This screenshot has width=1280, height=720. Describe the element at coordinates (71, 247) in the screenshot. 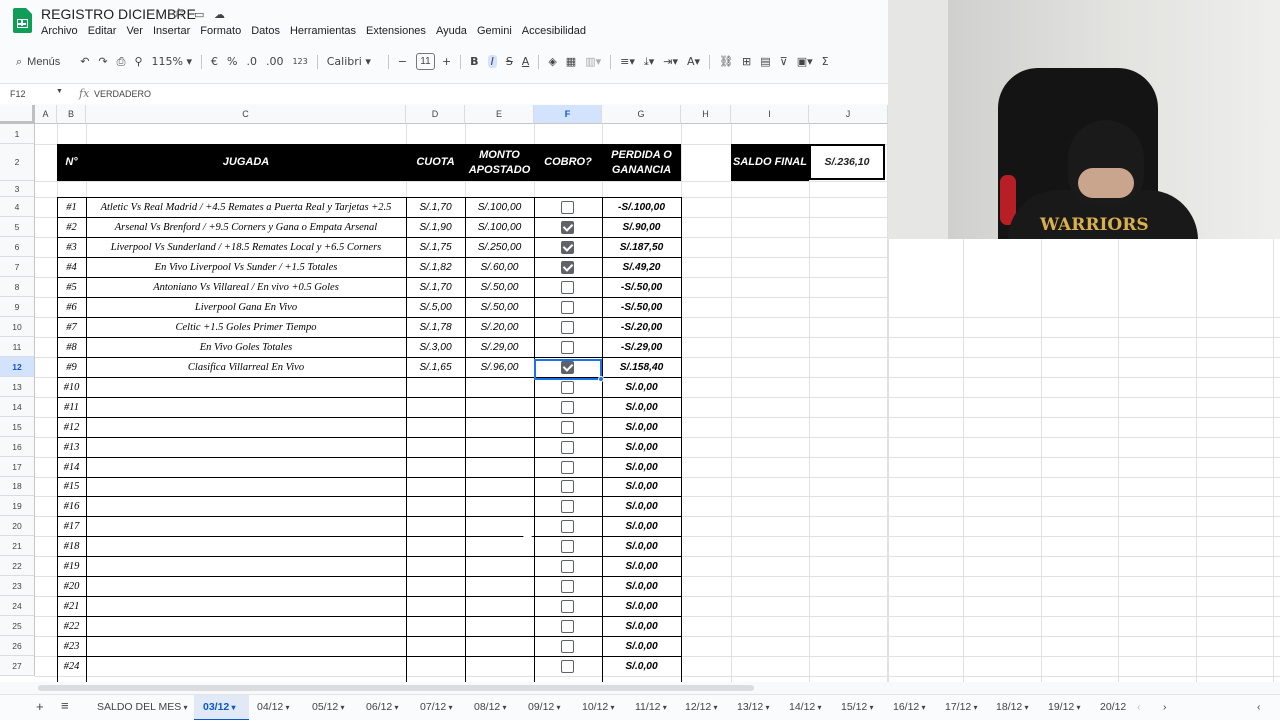

I see `bet-number: #3` at that location.